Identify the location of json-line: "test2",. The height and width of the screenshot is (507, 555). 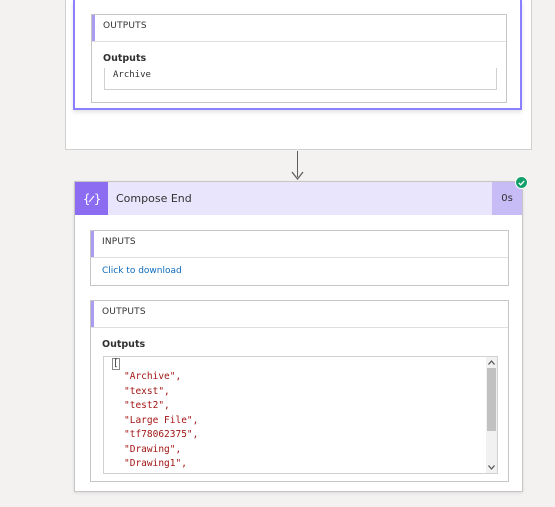
(147, 405).